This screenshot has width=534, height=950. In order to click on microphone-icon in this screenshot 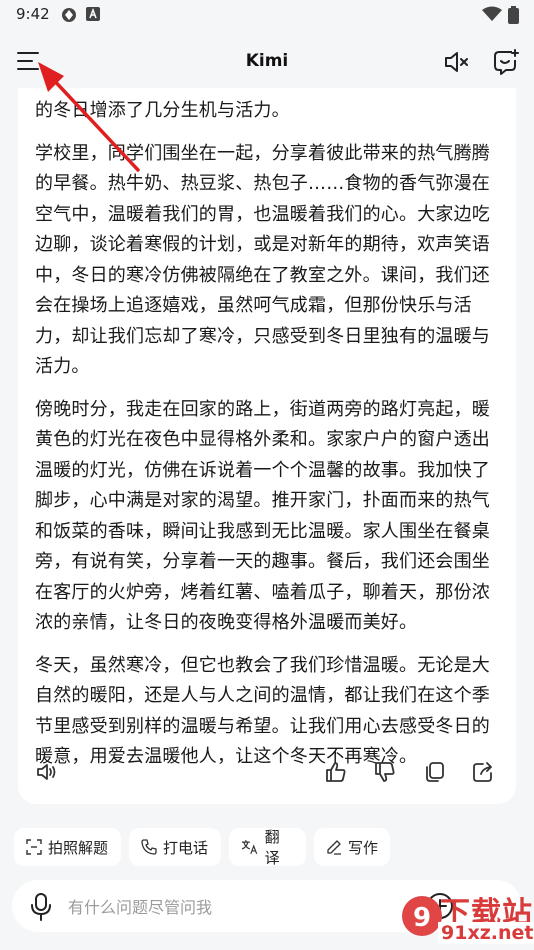, I will do `click(41, 907)`.